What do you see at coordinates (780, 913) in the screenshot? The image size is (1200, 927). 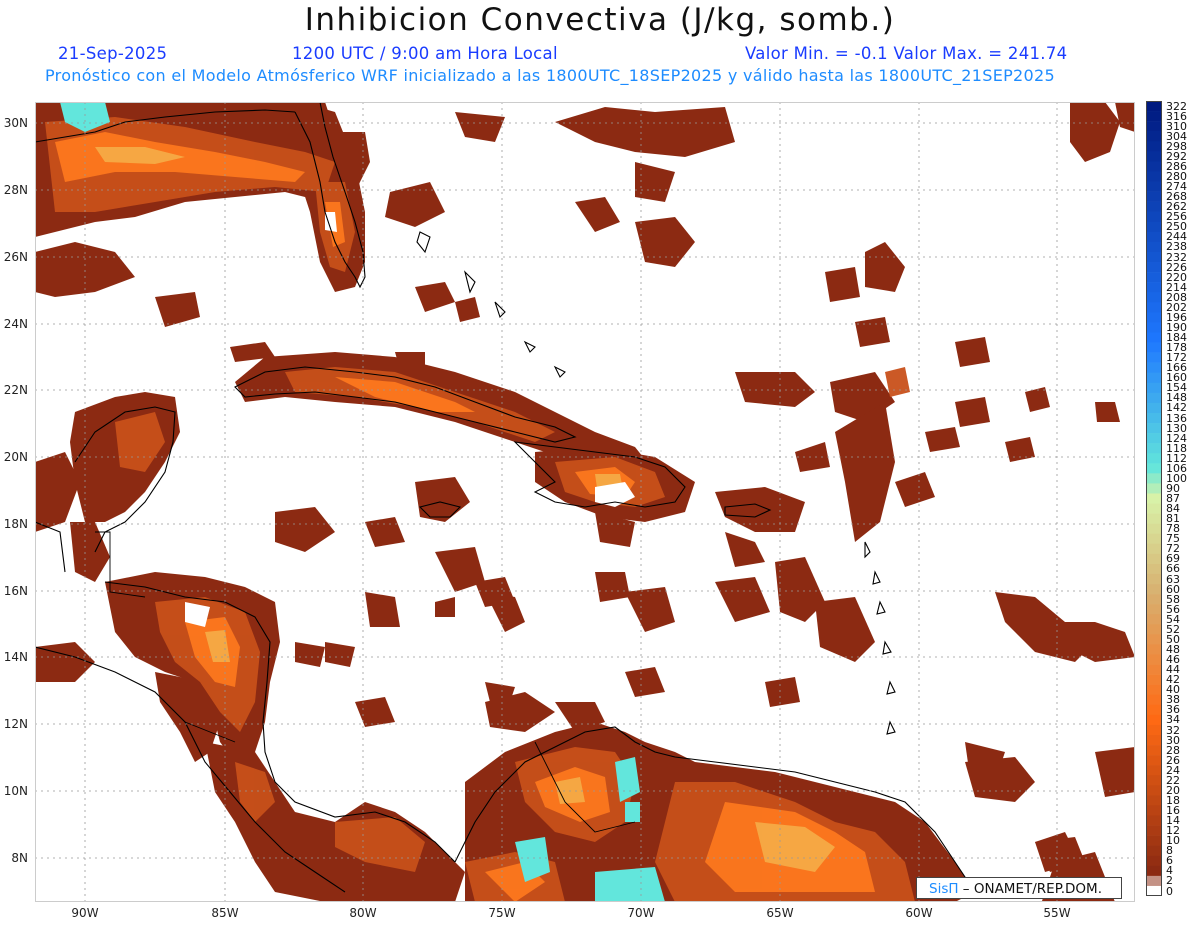 I see `lon-label: 65W` at bounding box center [780, 913].